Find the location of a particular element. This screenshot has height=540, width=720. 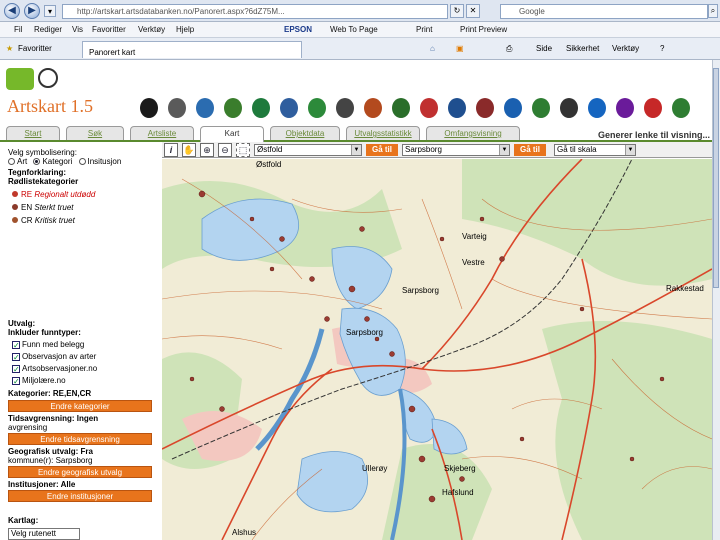

print-preview-button: Print Preview is located at coordinates (483, 29).